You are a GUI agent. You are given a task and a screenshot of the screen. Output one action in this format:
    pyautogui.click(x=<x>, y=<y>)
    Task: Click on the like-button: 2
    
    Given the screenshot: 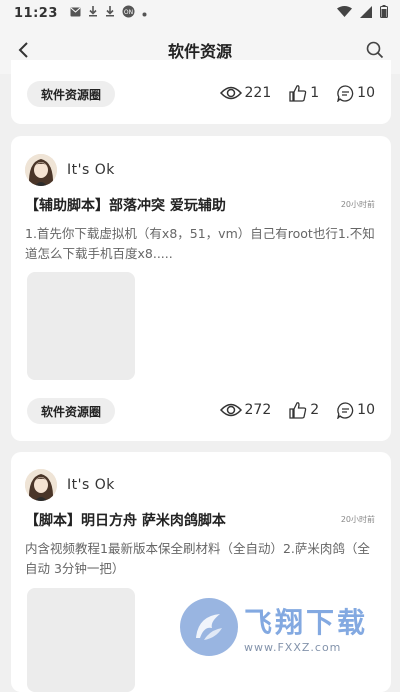 What is the action you would take?
    pyautogui.click(x=304, y=410)
    